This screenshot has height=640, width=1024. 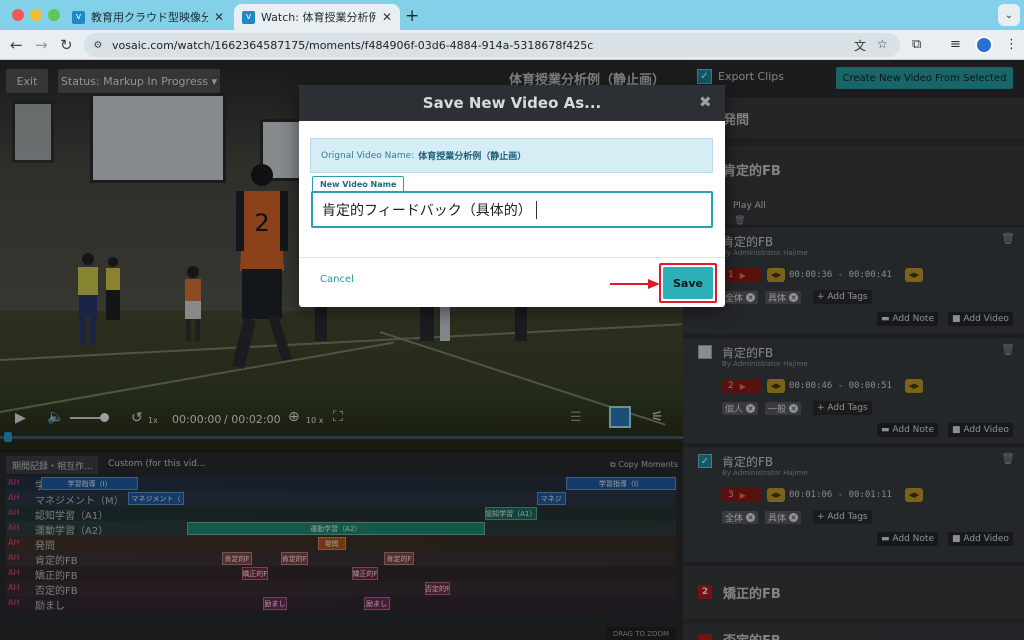 I want to click on media-control-icon: ≡, so click(x=955, y=44).